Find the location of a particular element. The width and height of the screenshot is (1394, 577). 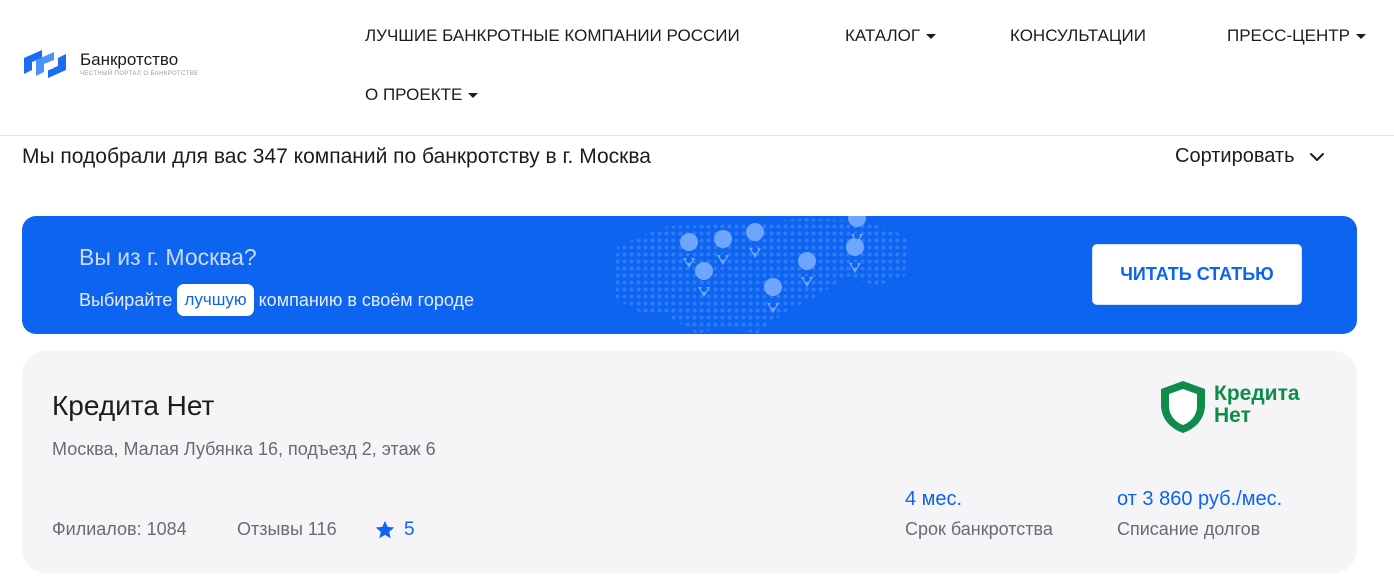

nav-about: О ПРОЕКТЕ is located at coordinates (422, 95).